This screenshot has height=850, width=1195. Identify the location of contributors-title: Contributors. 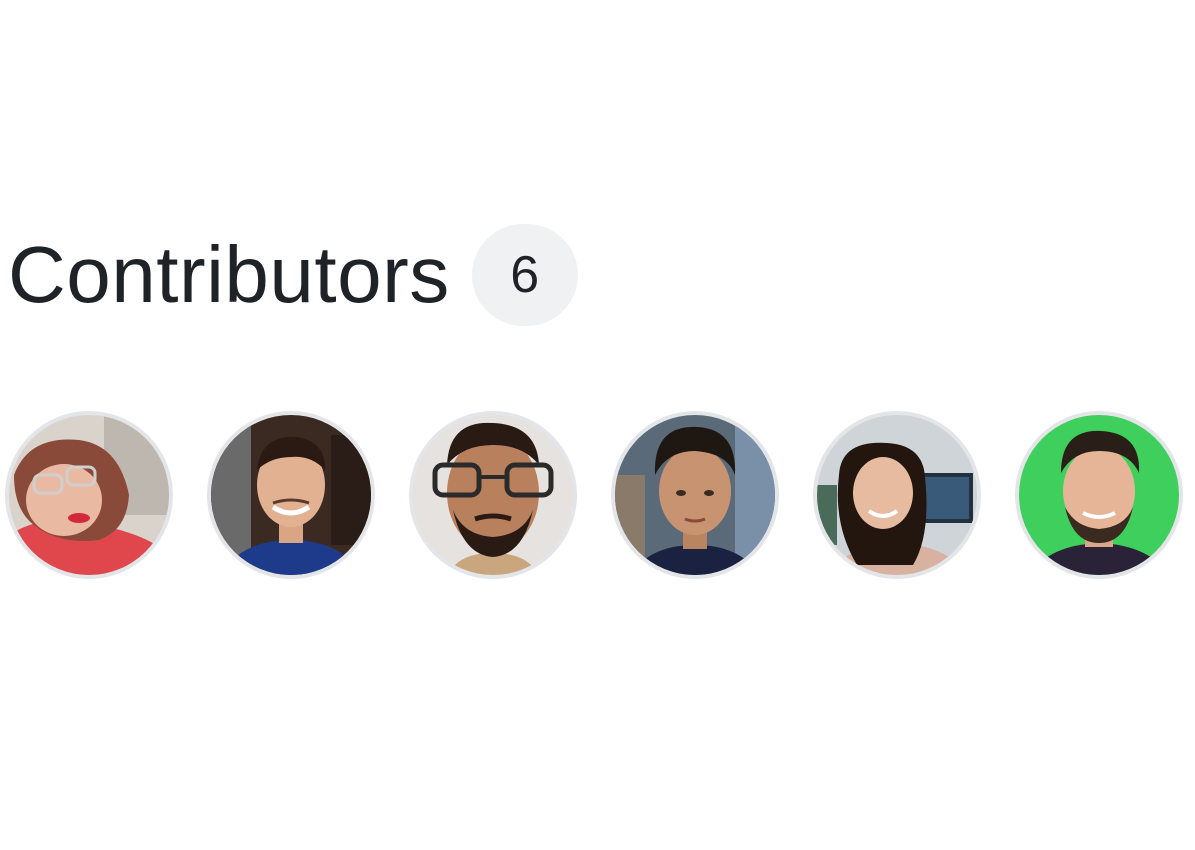
(229, 275).